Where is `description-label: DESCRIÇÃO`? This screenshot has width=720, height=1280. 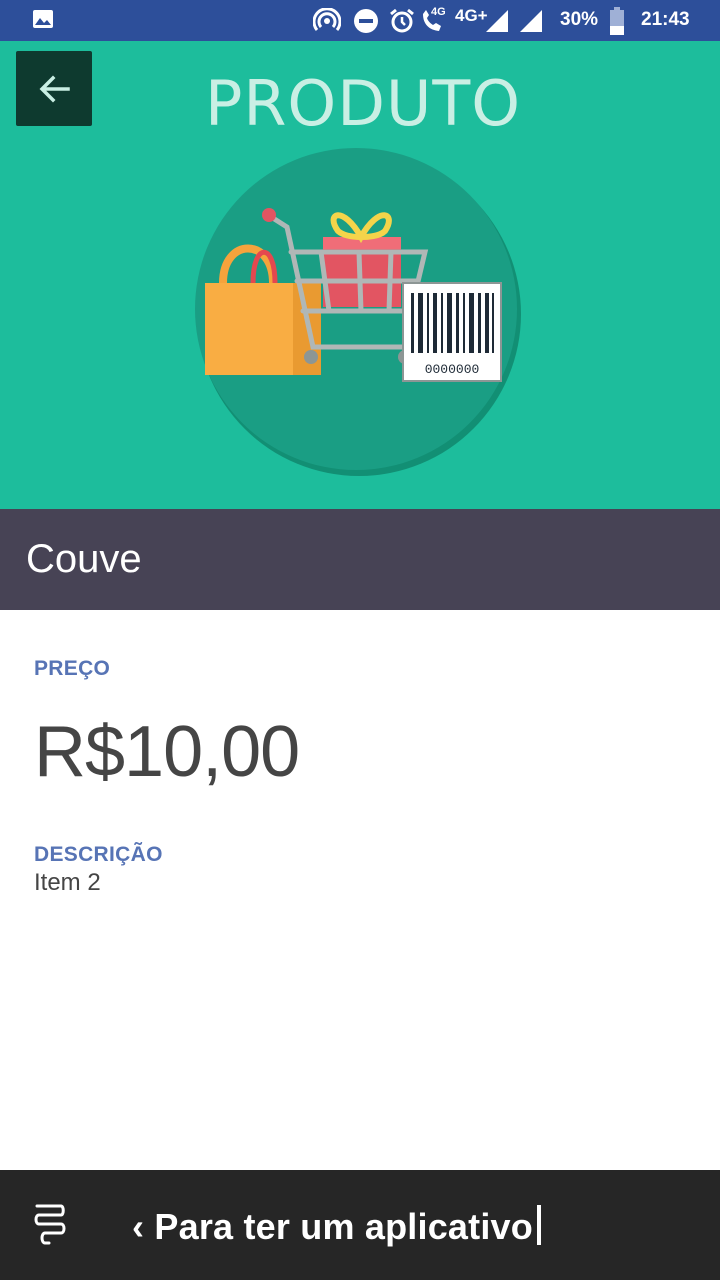
description-label: DESCRIÇÃO is located at coordinates (98, 854).